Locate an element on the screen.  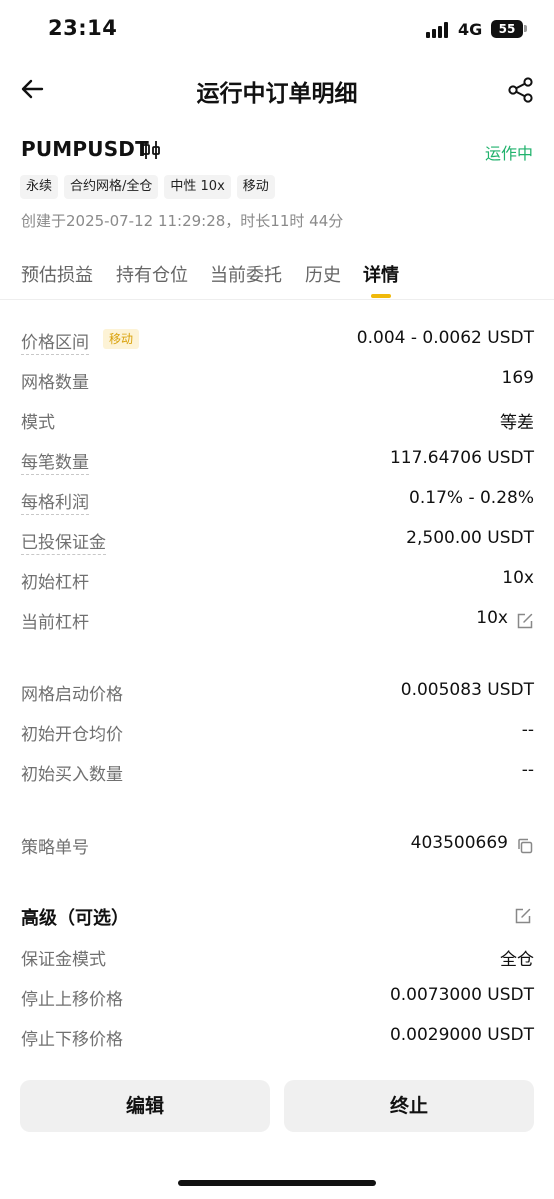
detail-row-mode: 模式 等差 is located at coordinates (277, 420).